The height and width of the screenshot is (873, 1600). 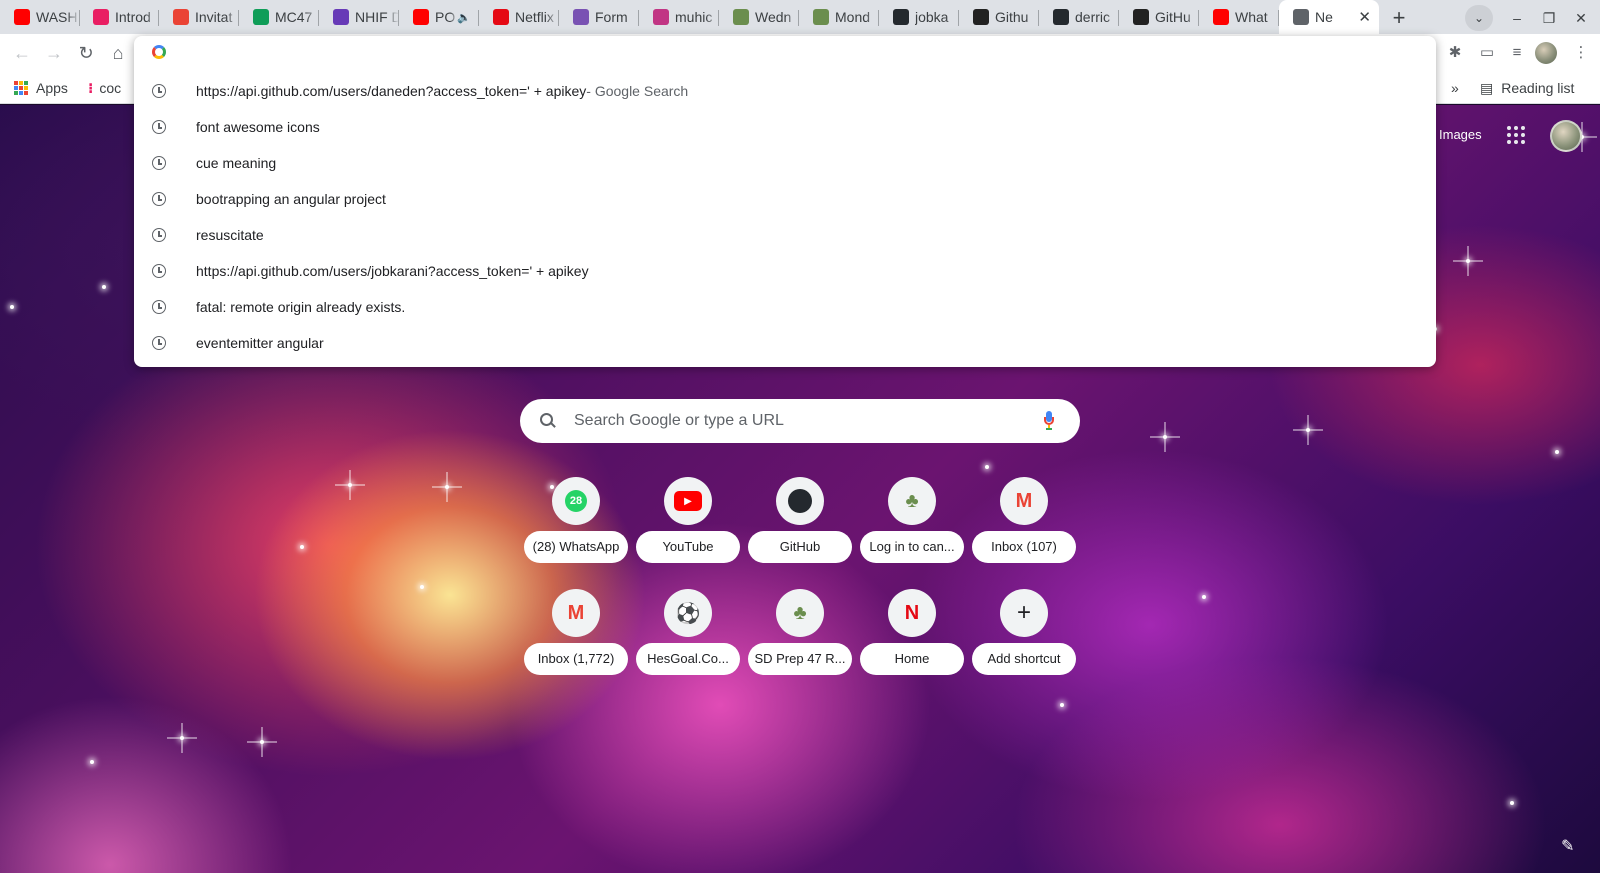 I want to click on tab-4: NHIF D, so click(x=359, y=17).